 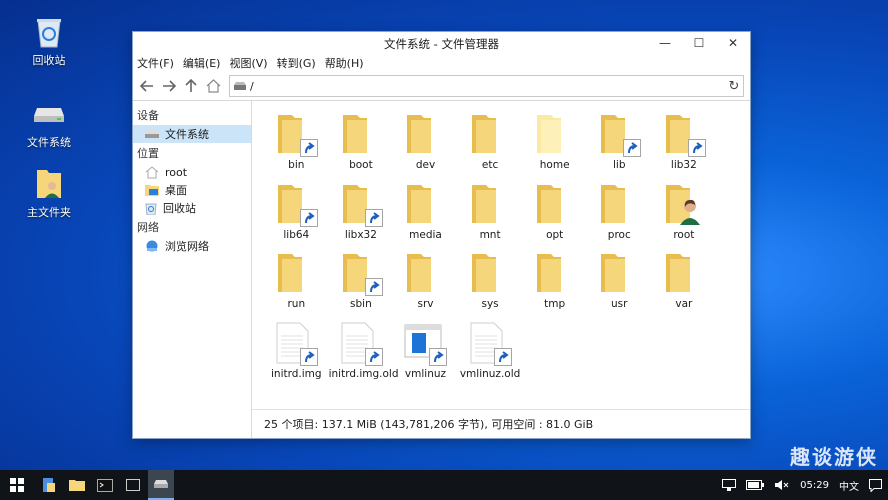 I want to click on desktop-icon-home: 主文件夹, so click(x=49, y=194).